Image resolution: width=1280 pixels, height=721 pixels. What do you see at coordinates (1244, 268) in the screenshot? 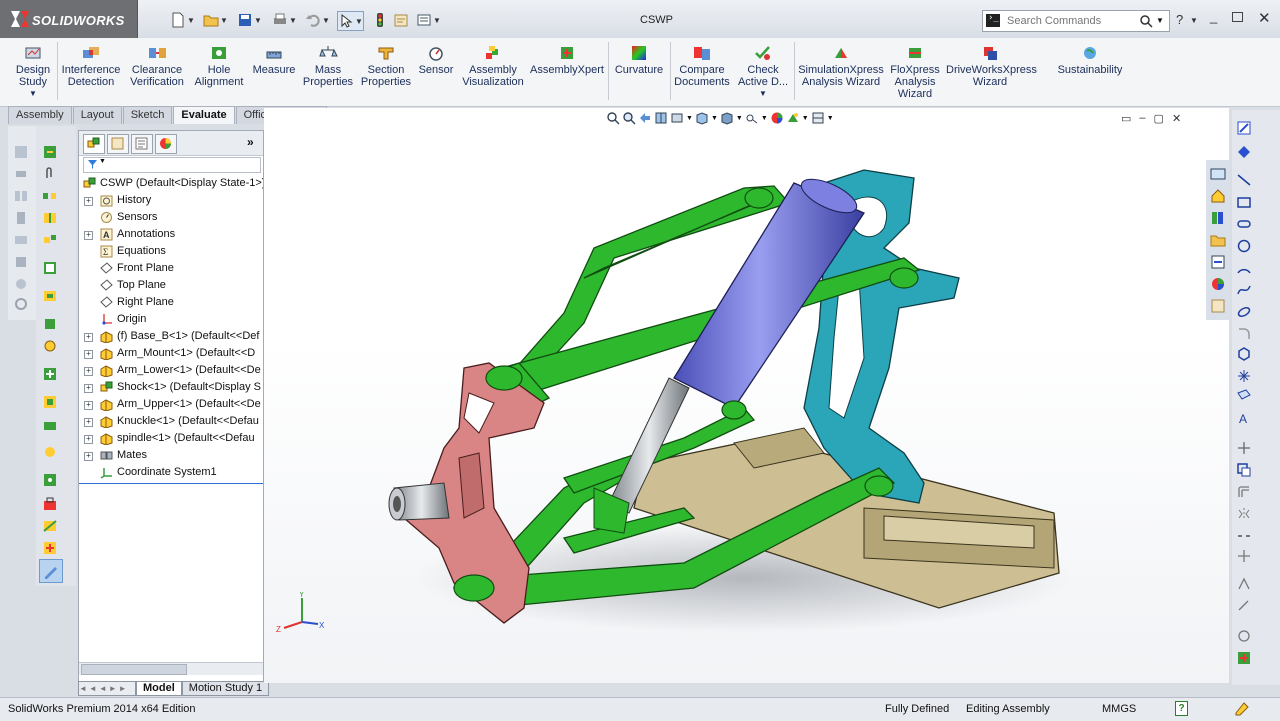
I see `arc-icon` at bounding box center [1244, 268].